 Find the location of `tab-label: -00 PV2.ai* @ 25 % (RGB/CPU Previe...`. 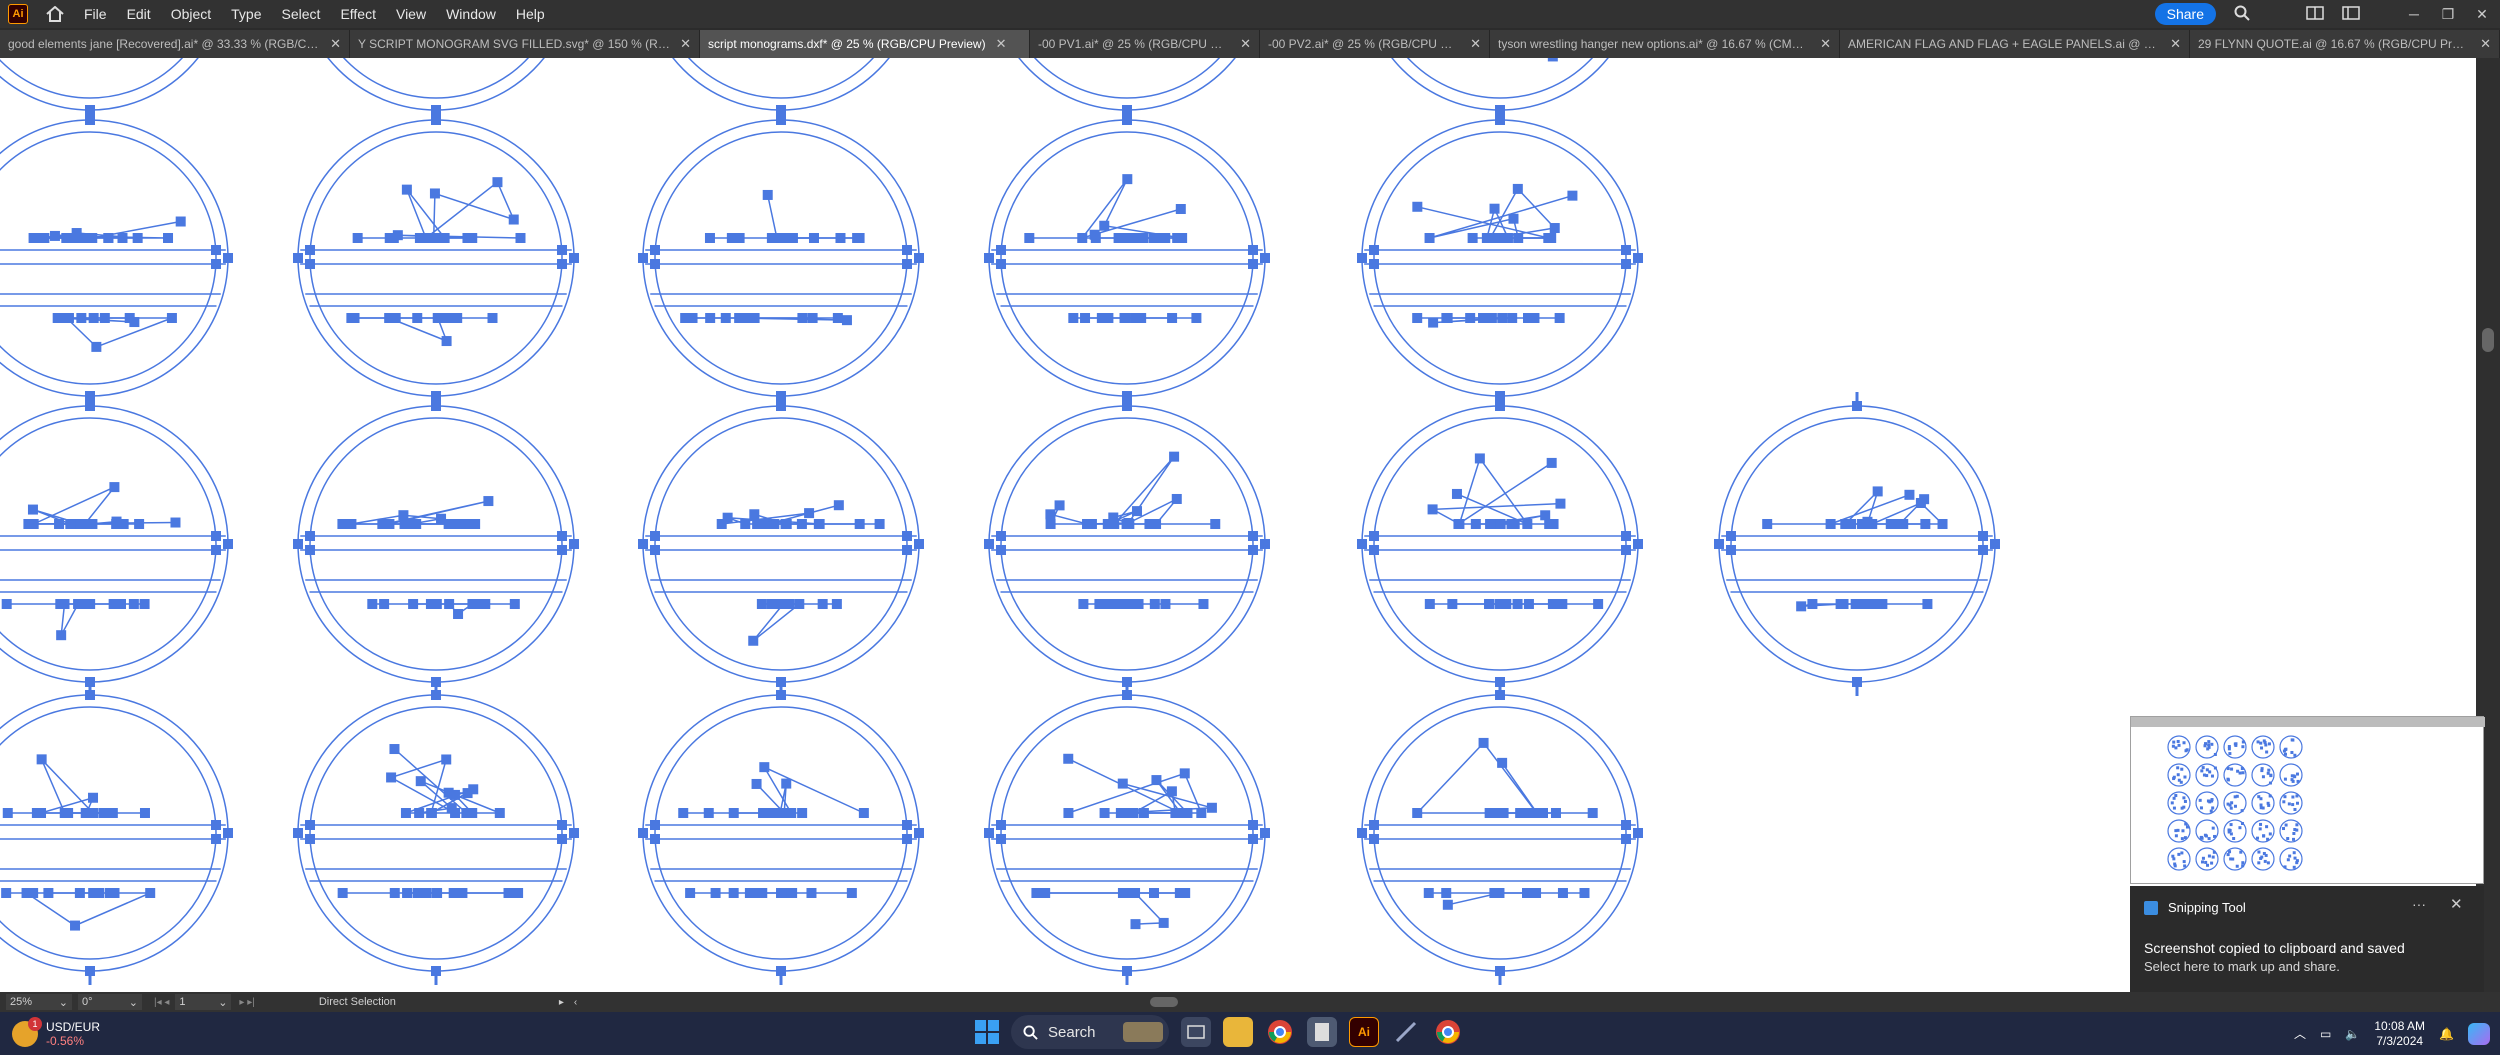

tab-label: -00 PV2.ai* @ 25 % (RGB/CPU Previe... is located at coordinates (1364, 44).